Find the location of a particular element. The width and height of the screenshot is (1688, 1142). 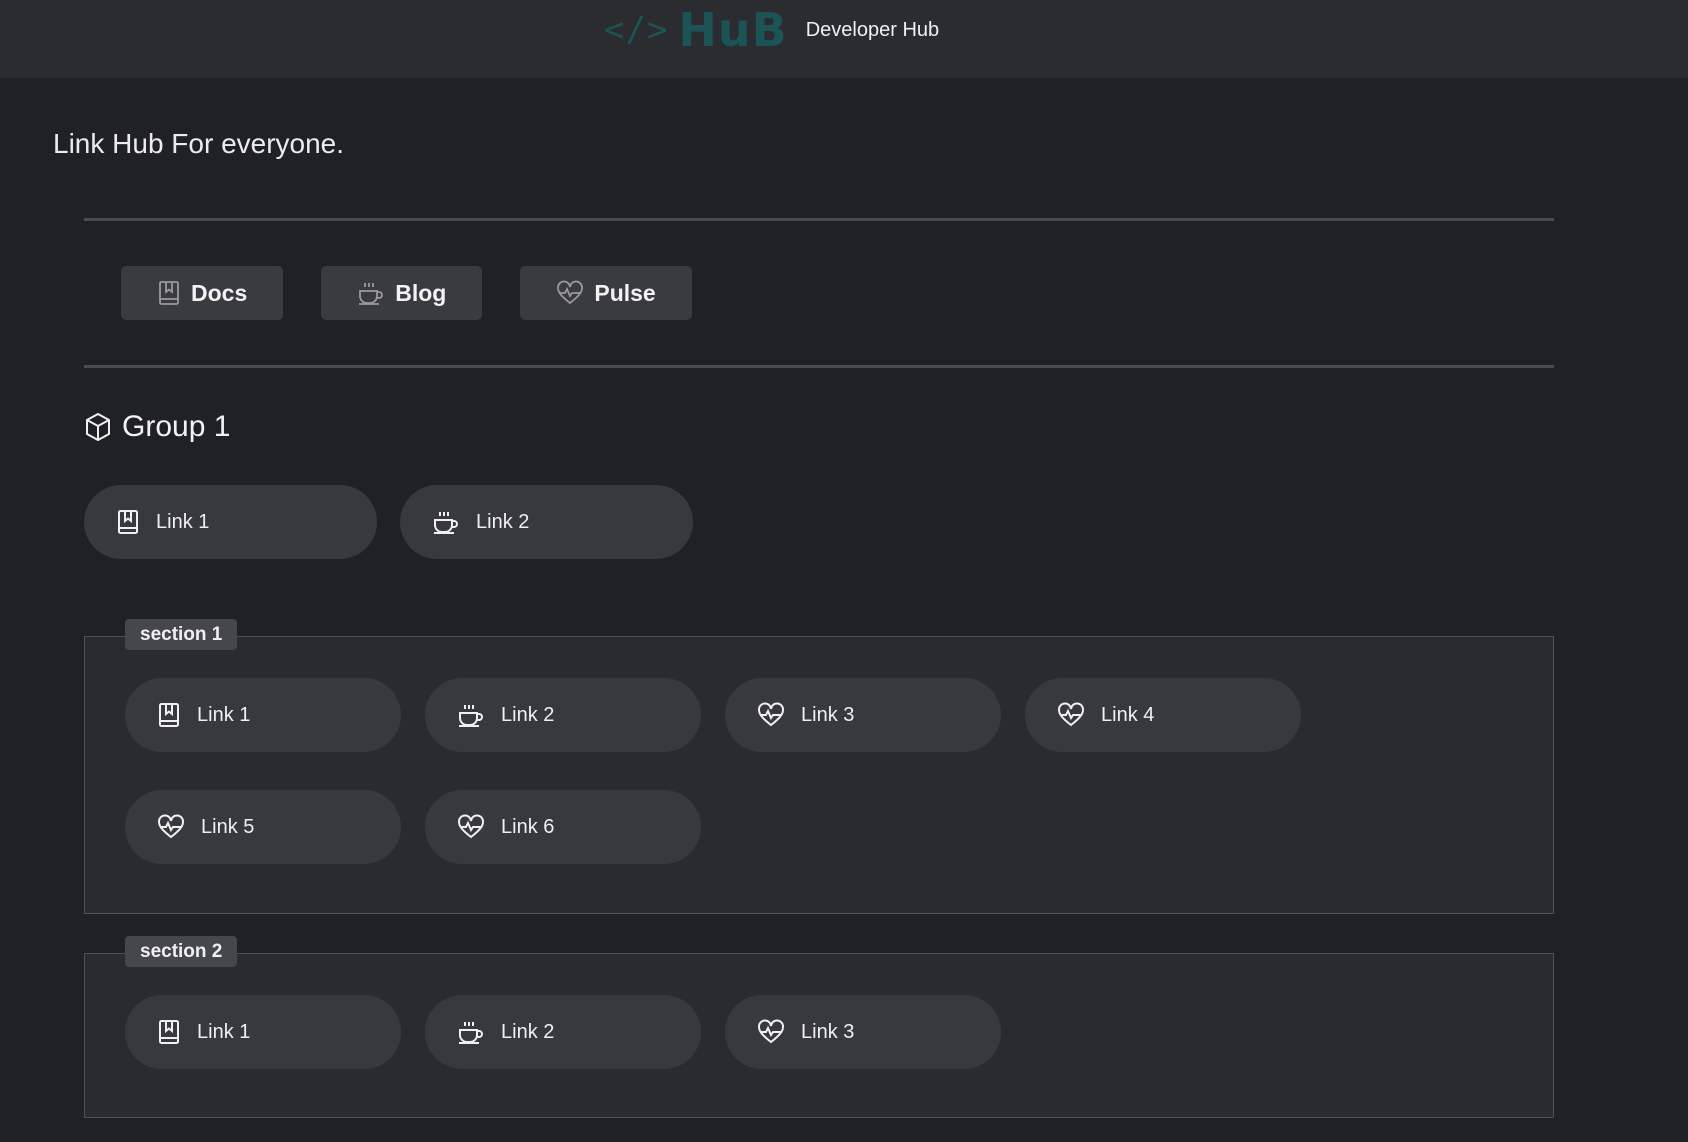

blog-label: Blog is located at coordinates (421, 292).